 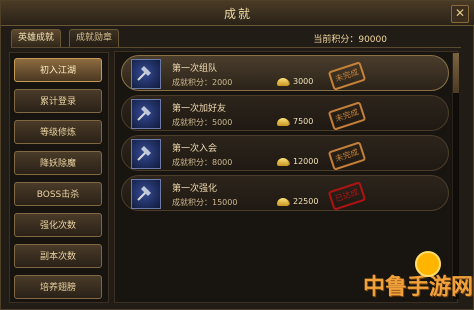 What do you see at coordinates (285, 113) in the screenshot?
I see `achievement-row: 第一次加好友 成就积分：5000 7500 未完成` at bounding box center [285, 113].